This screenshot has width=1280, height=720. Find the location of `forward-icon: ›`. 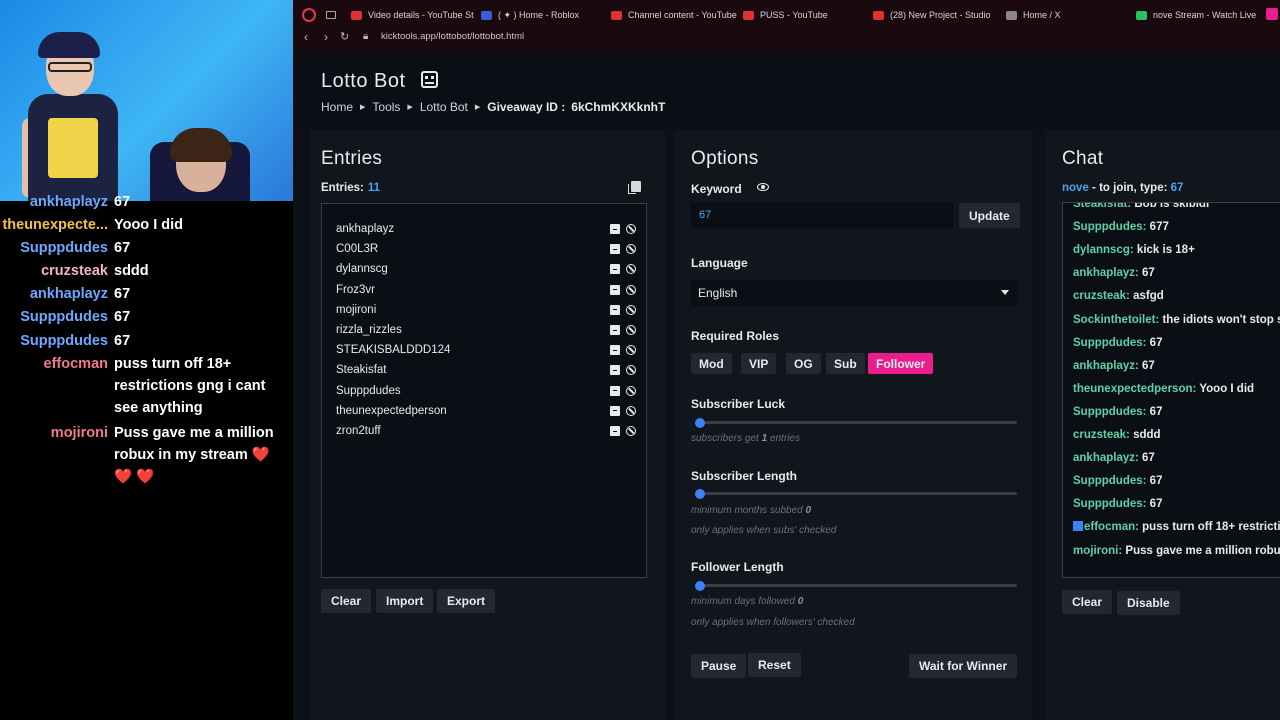

forward-icon: › is located at coordinates (326, 37).